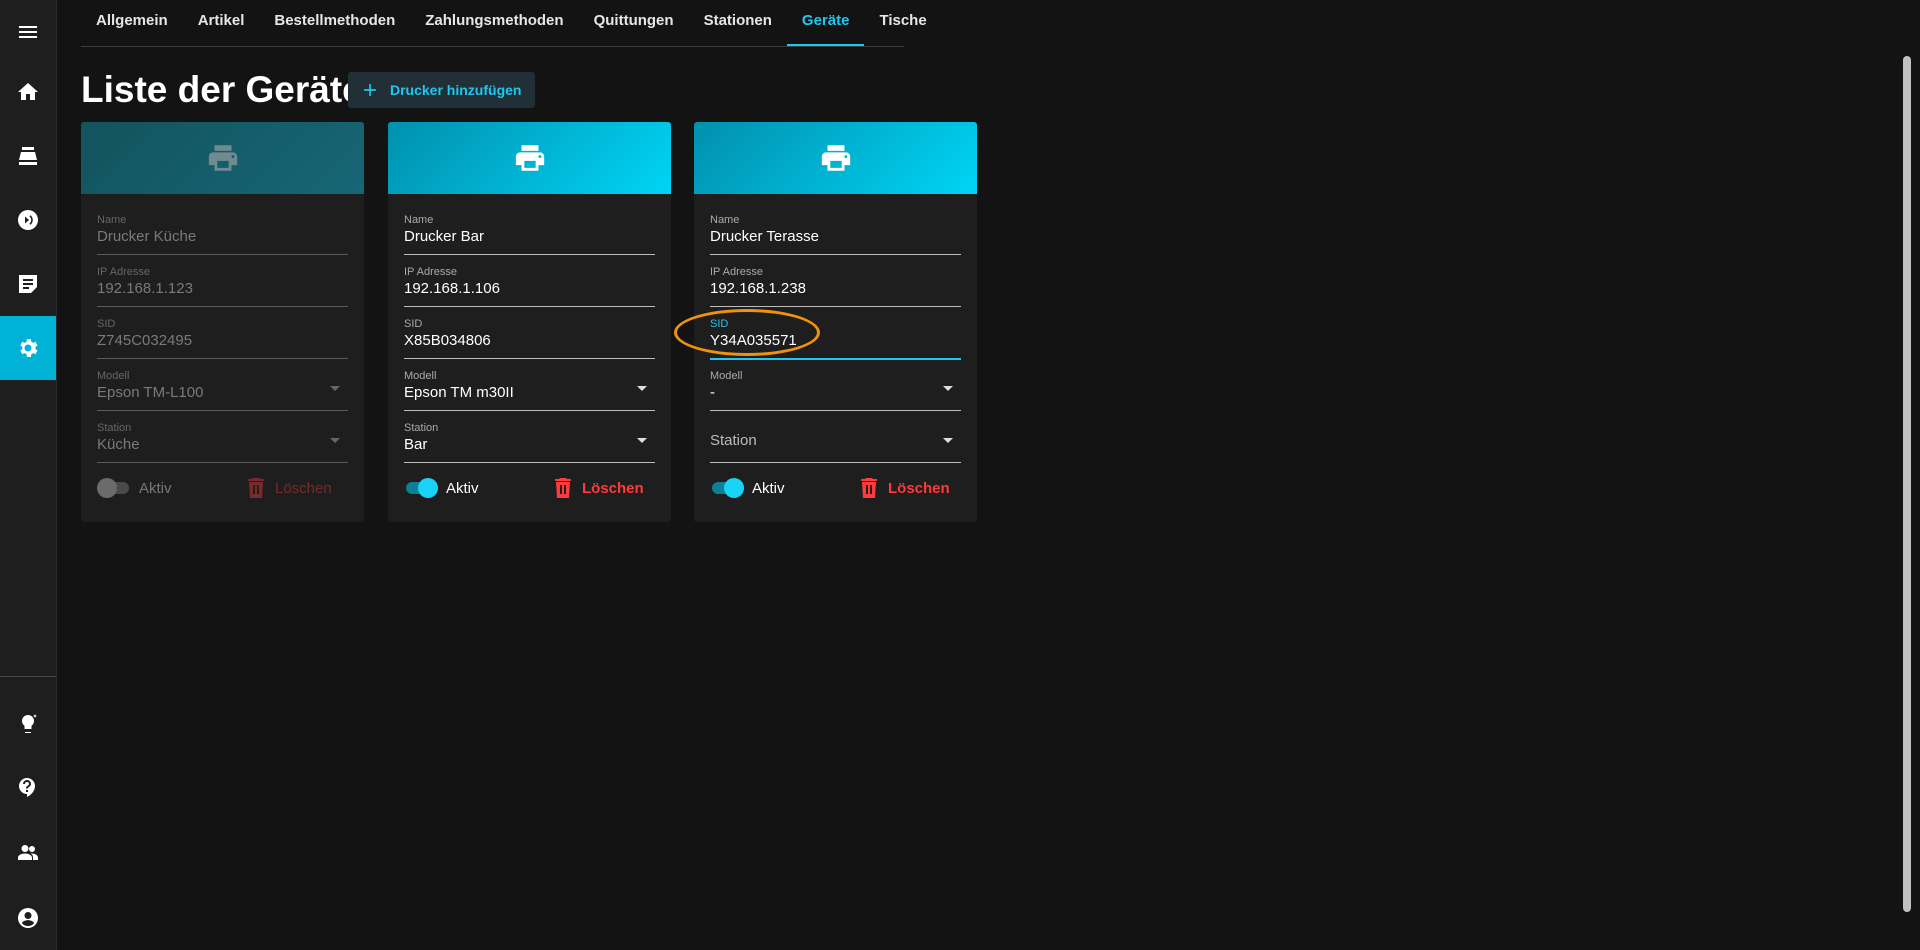 This screenshot has height=950, width=1920. I want to click on ip-value: 192.168.1.106, so click(452, 288).